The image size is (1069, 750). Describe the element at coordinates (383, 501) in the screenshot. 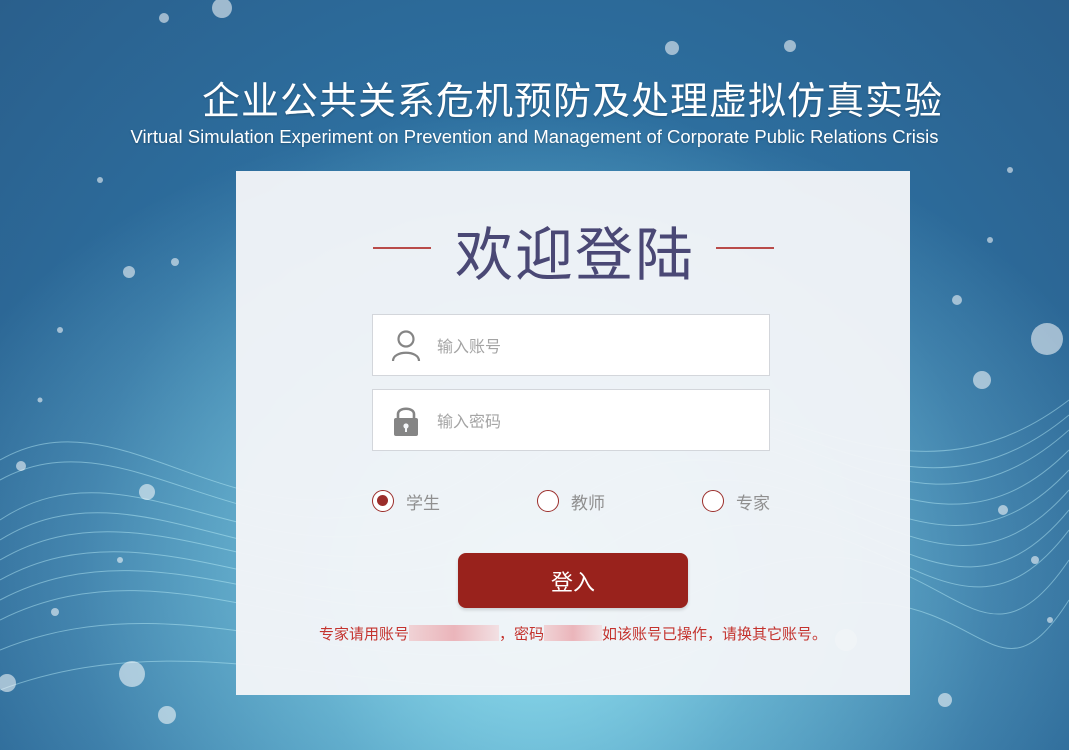

I see `radio-student` at that location.